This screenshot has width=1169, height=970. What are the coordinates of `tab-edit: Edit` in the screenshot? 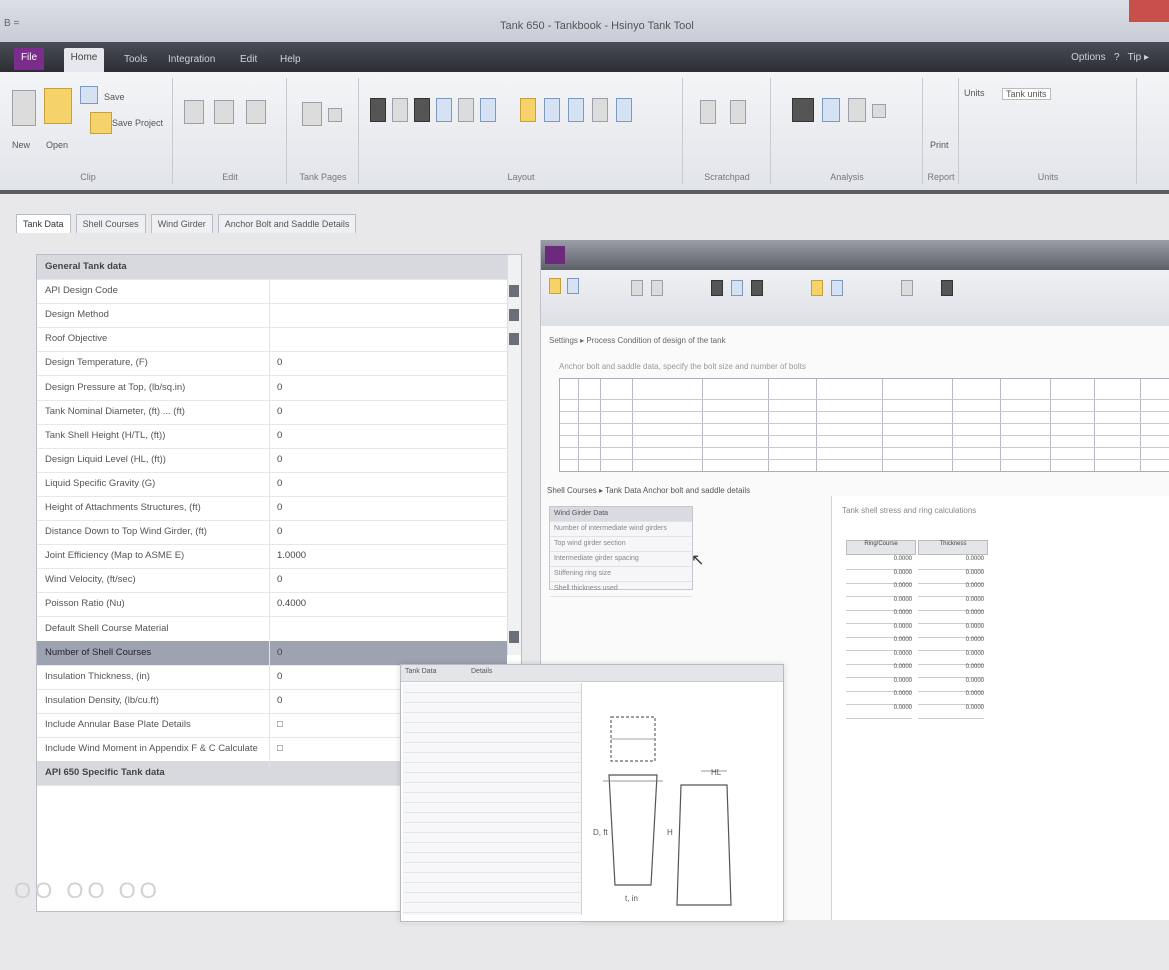 It's located at (248, 60).